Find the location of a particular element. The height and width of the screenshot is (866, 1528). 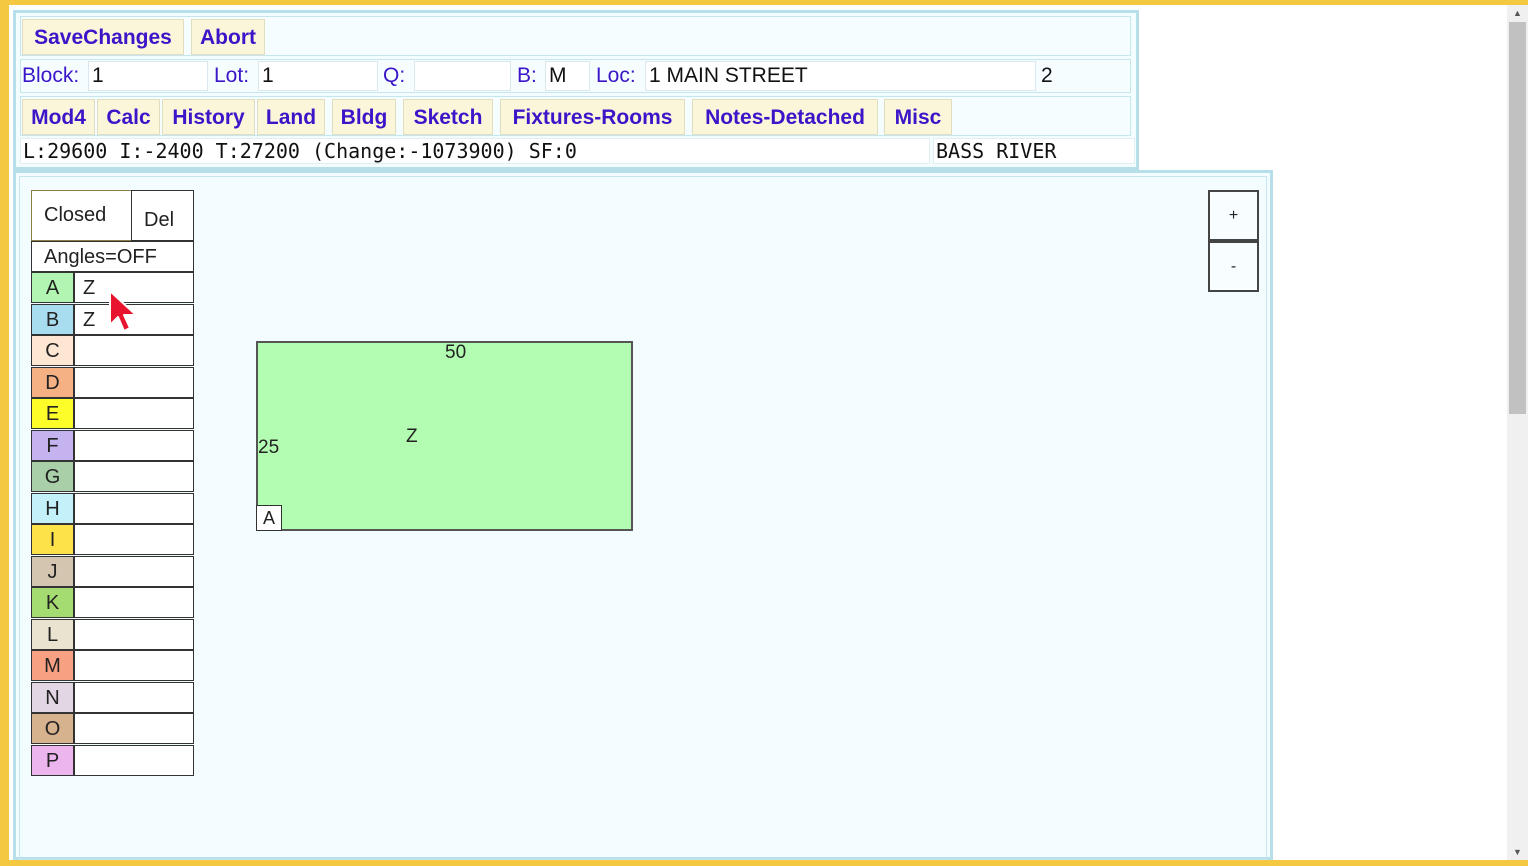

area-letter-f: F is located at coordinates (52, 445).